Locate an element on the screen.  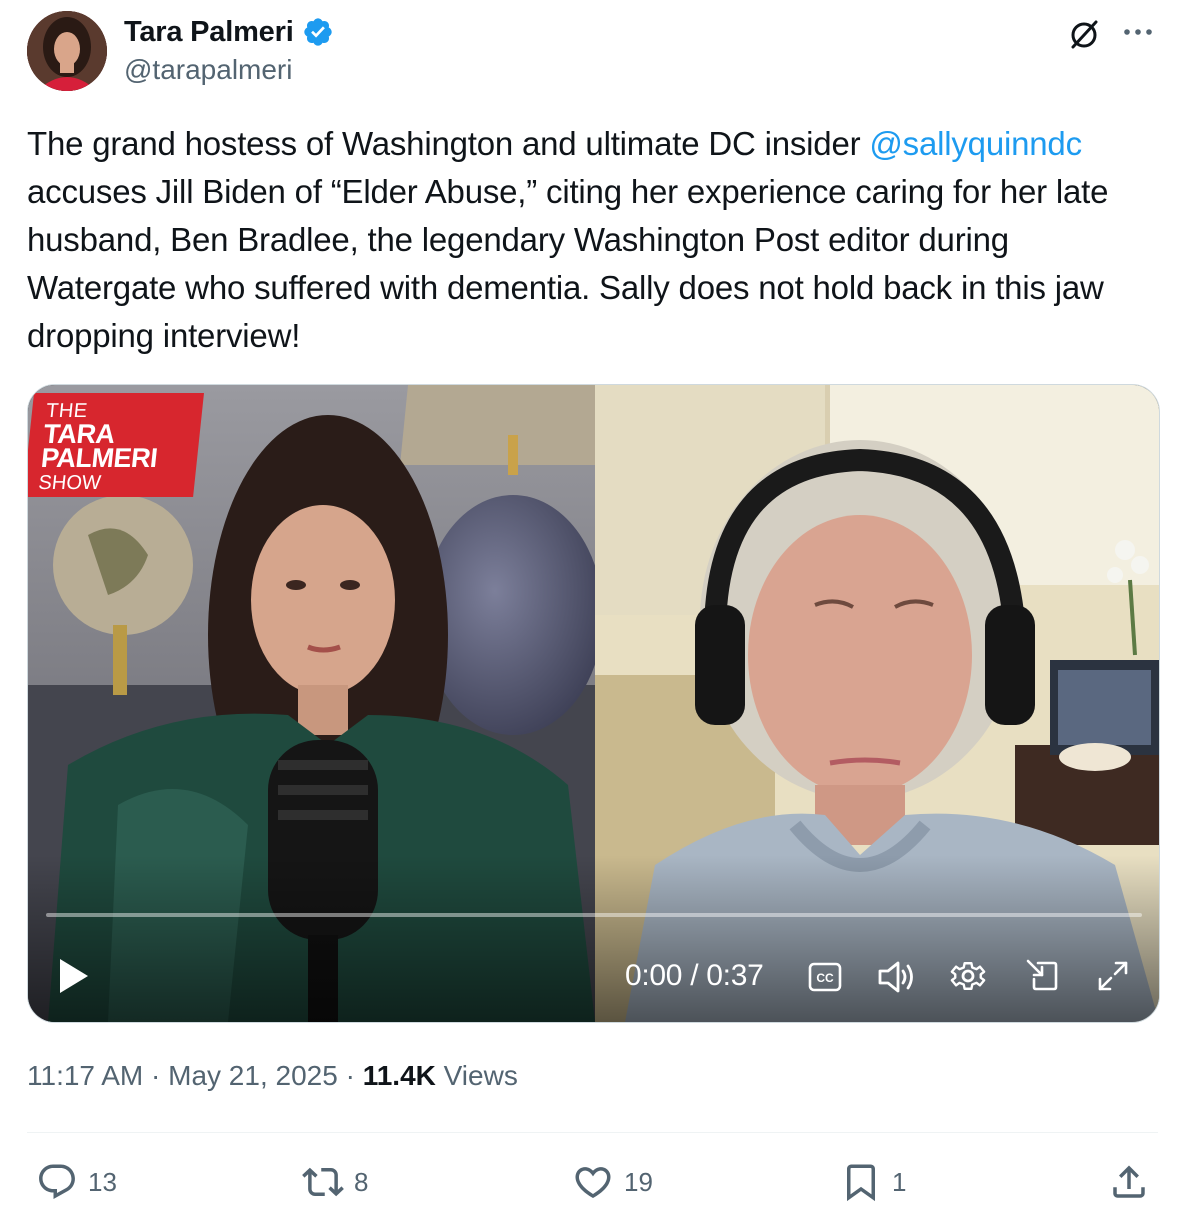
author-display-name: Tara Palmeri is located at coordinates (209, 32).